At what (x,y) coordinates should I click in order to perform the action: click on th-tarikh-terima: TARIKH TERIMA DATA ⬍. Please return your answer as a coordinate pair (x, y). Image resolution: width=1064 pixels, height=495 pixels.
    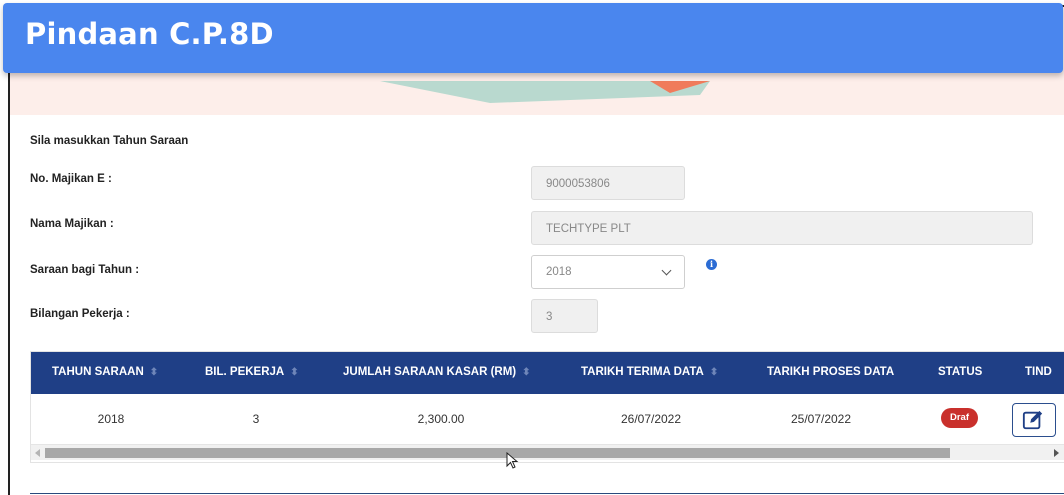
    Looking at the image, I should click on (649, 372).